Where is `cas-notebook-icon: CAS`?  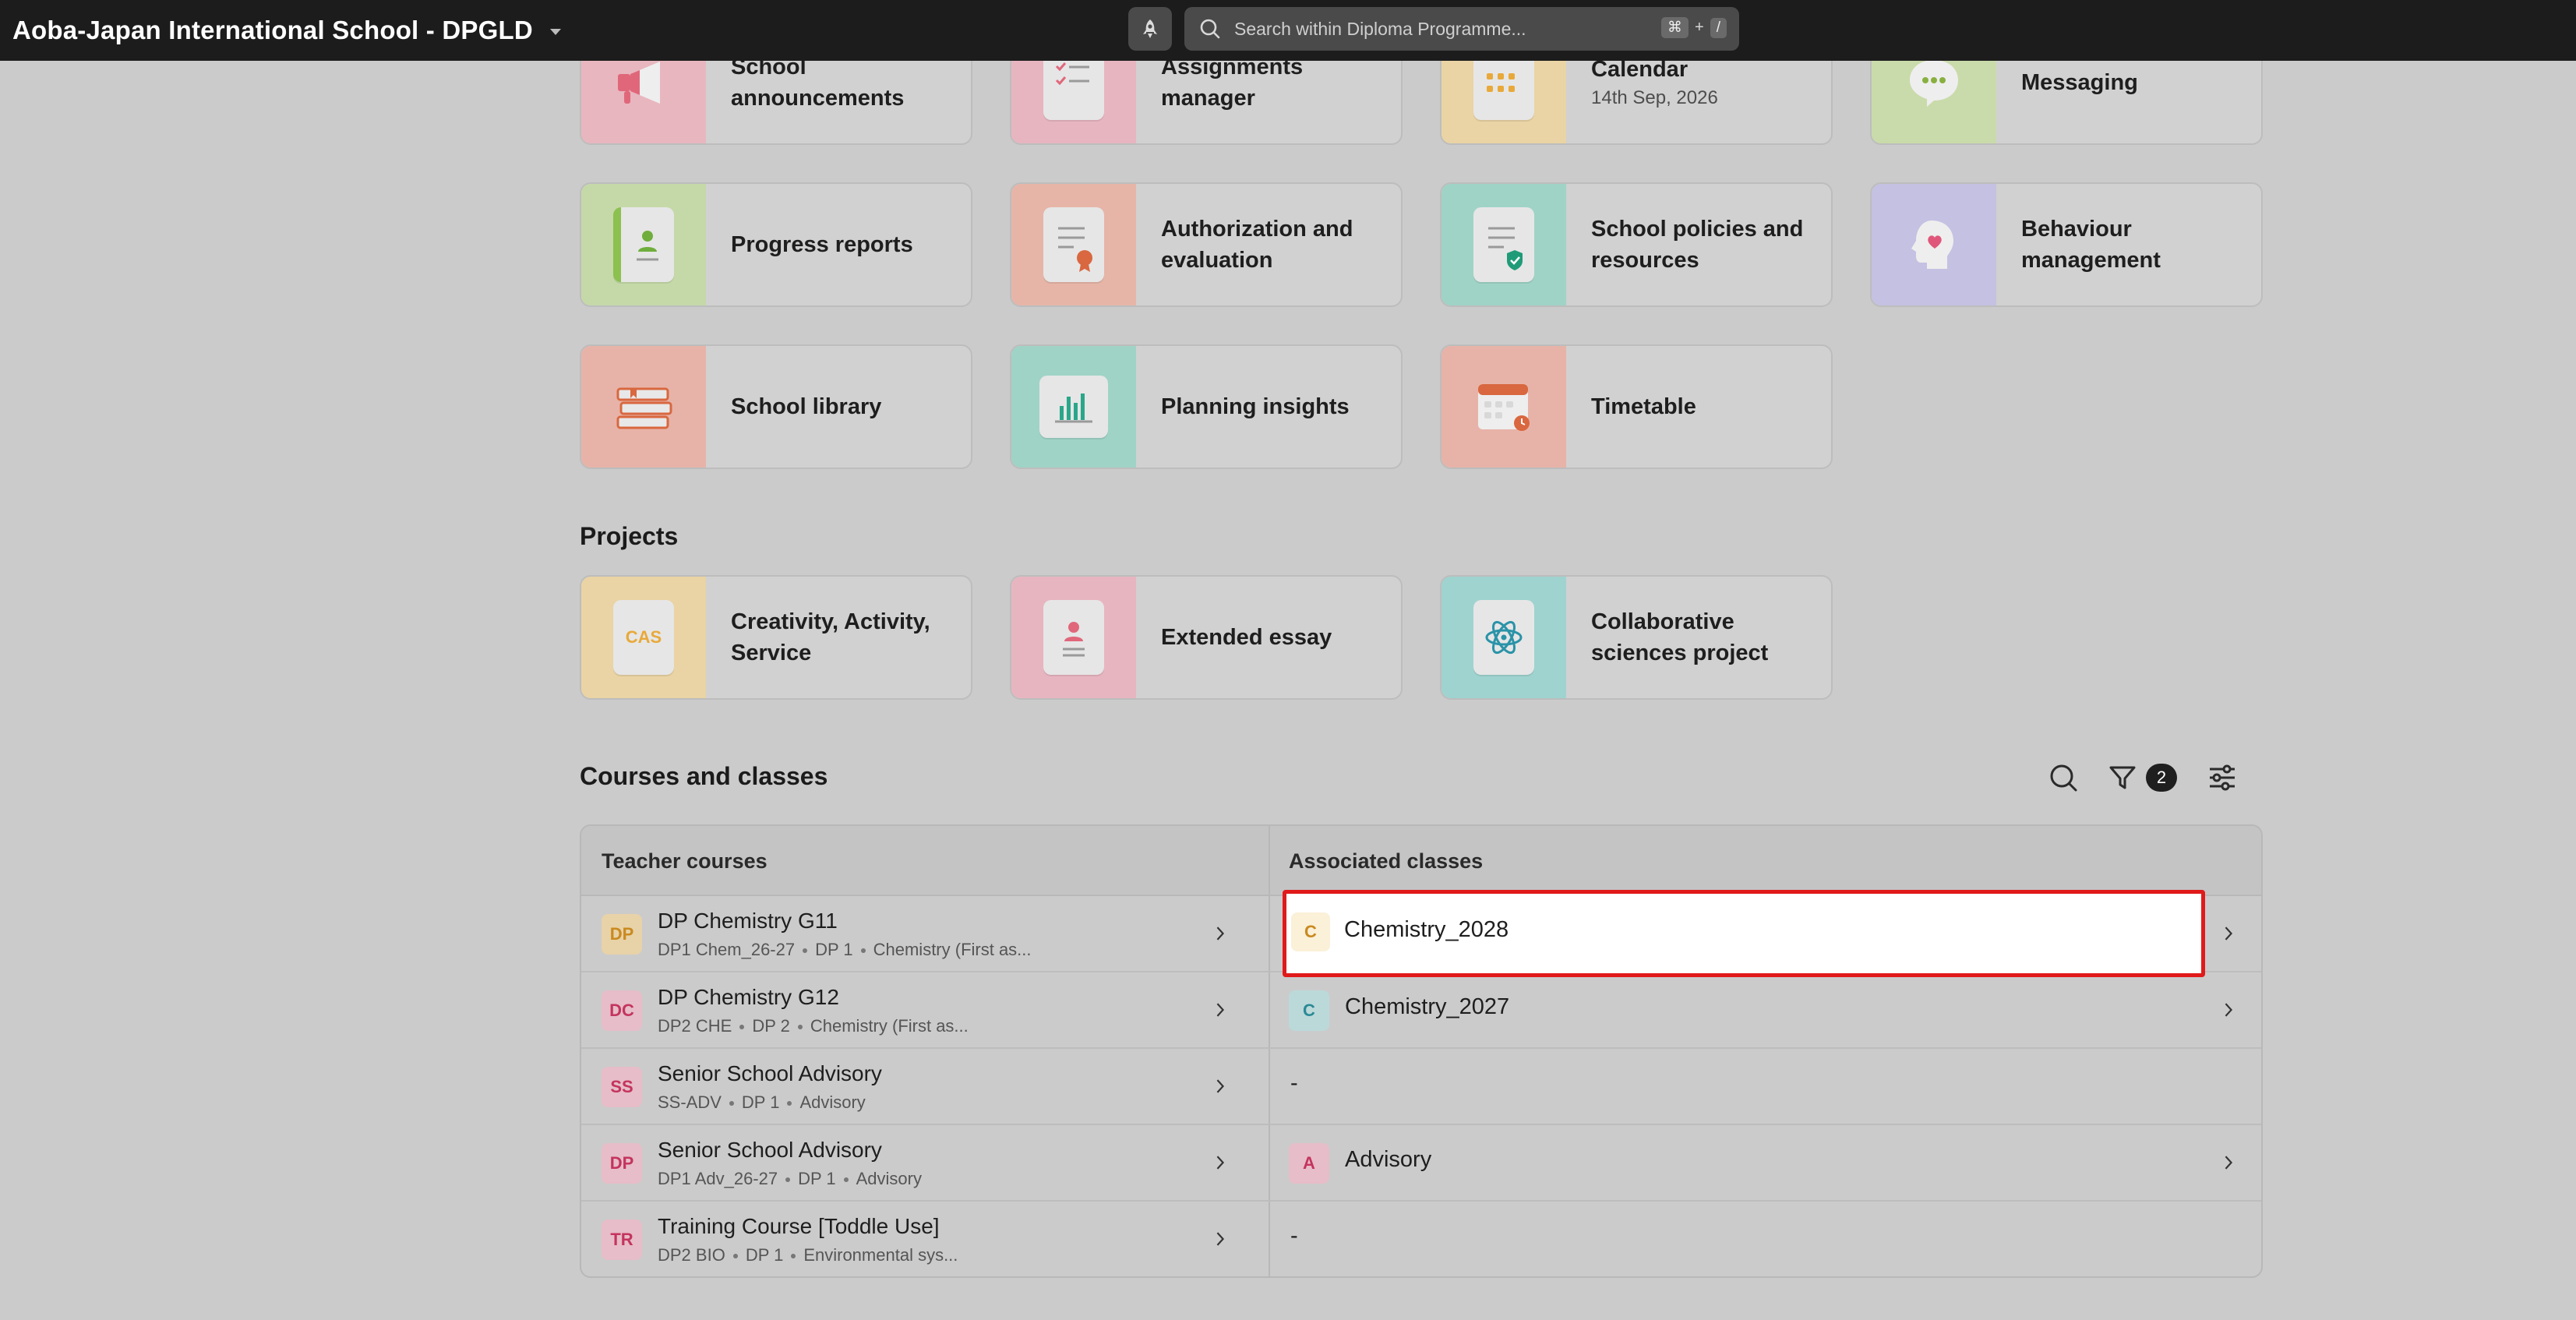
cas-notebook-icon: CAS is located at coordinates (643, 638).